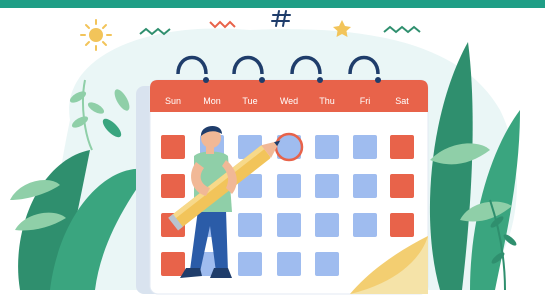  I want to click on zigzag-green-doodle, so click(155, 31).